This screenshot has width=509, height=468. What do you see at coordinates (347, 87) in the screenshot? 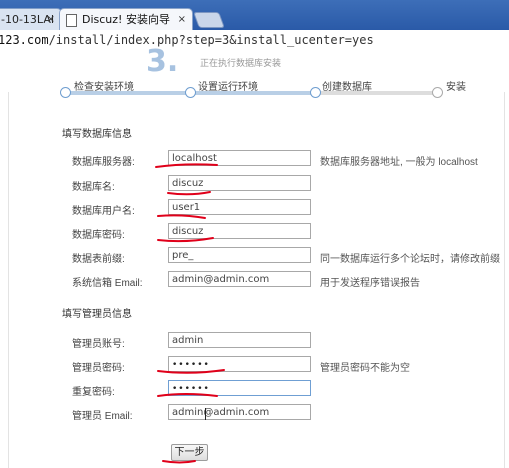
I see `step-label-database: 创建数据库` at bounding box center [347, 87].